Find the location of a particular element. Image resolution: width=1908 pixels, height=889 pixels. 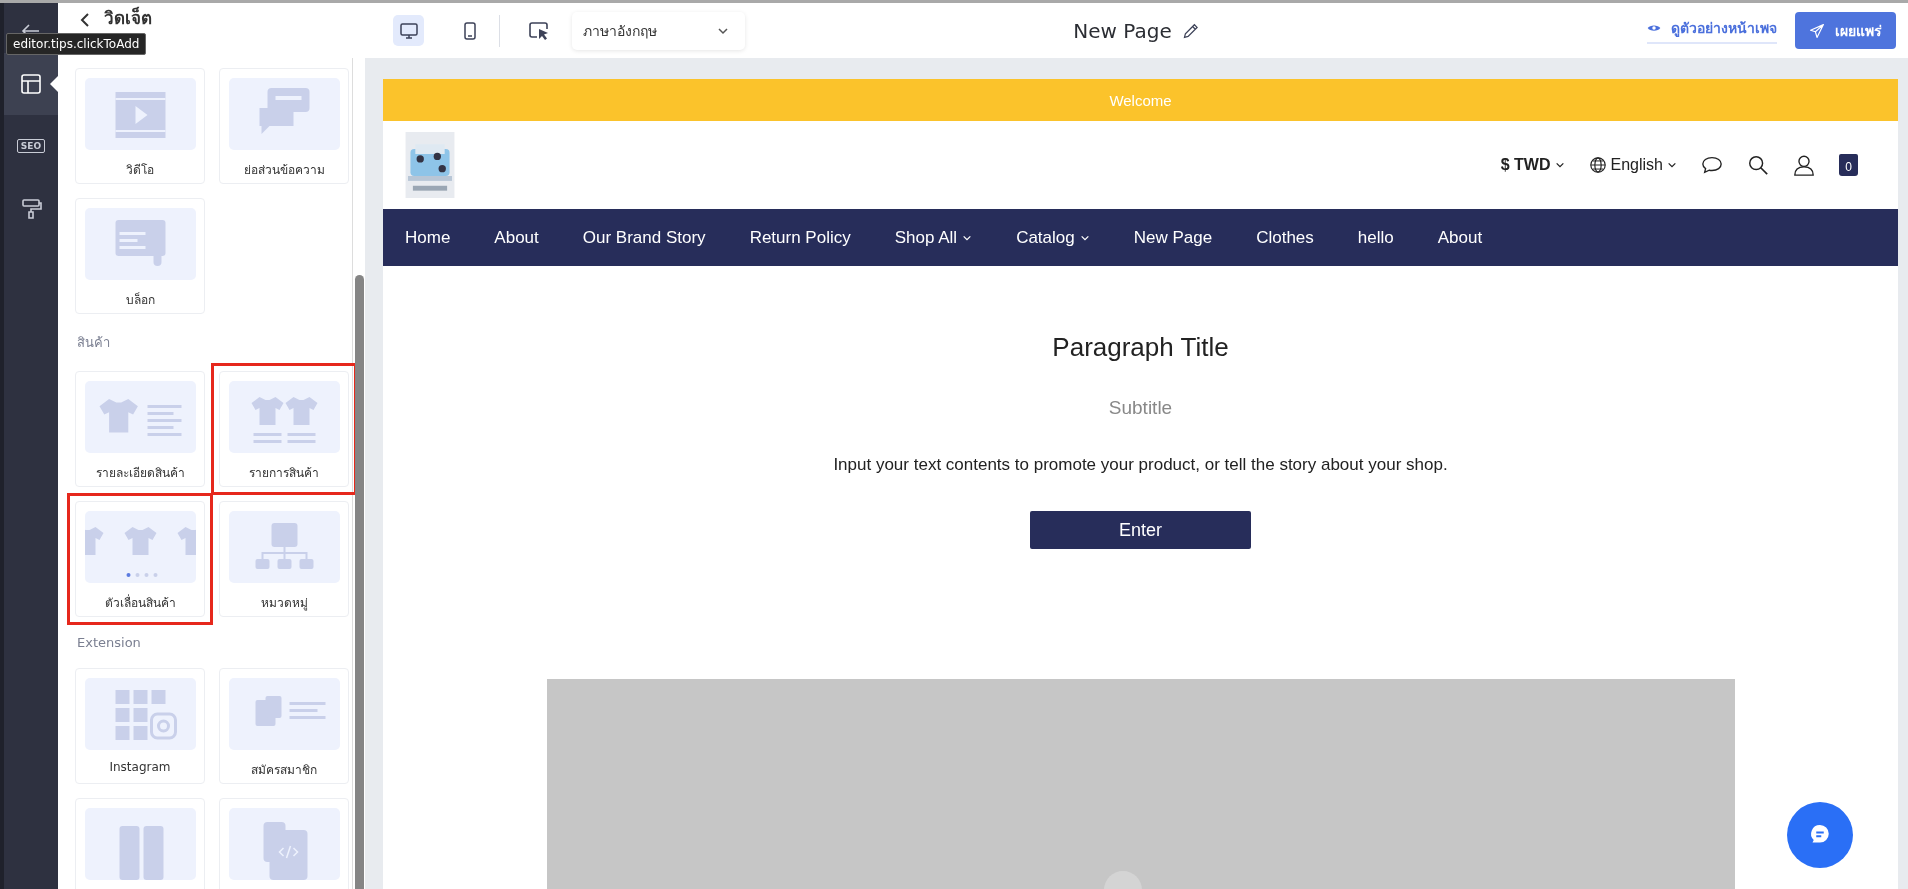

section-subtitle: Subtitle is located at coordinates (1140, 408).